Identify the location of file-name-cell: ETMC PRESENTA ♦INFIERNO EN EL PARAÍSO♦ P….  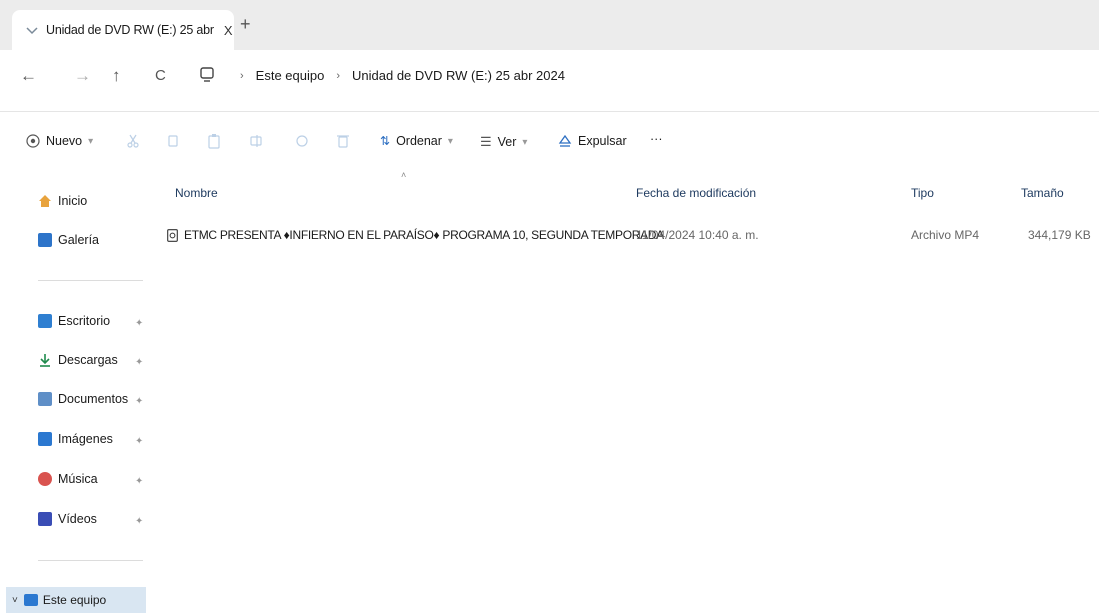
(415, 235).